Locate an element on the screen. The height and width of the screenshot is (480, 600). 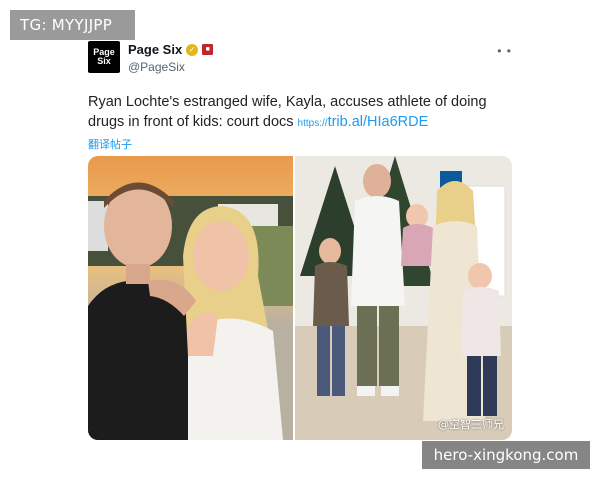
link-prefix: https:// is located at coordinates (313, 123).